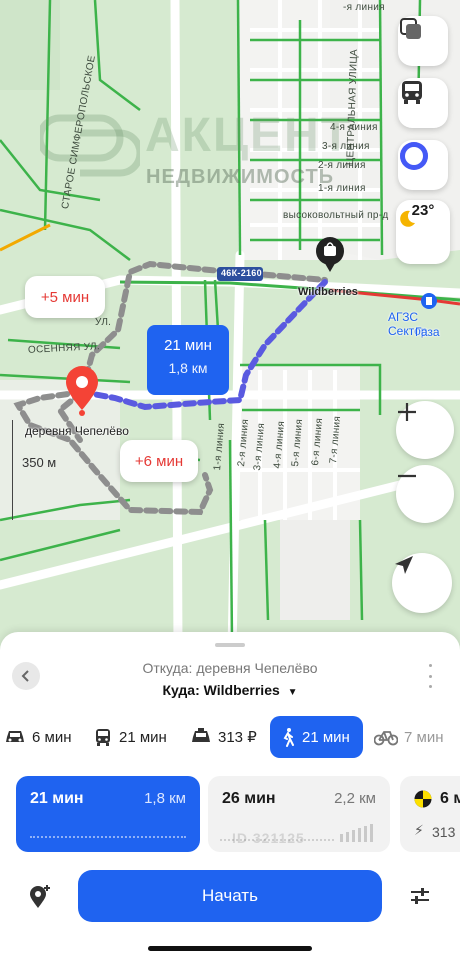 The image size is (460, 960). I want to click on mode-bus-label: 21 мин, so click(143, 737).